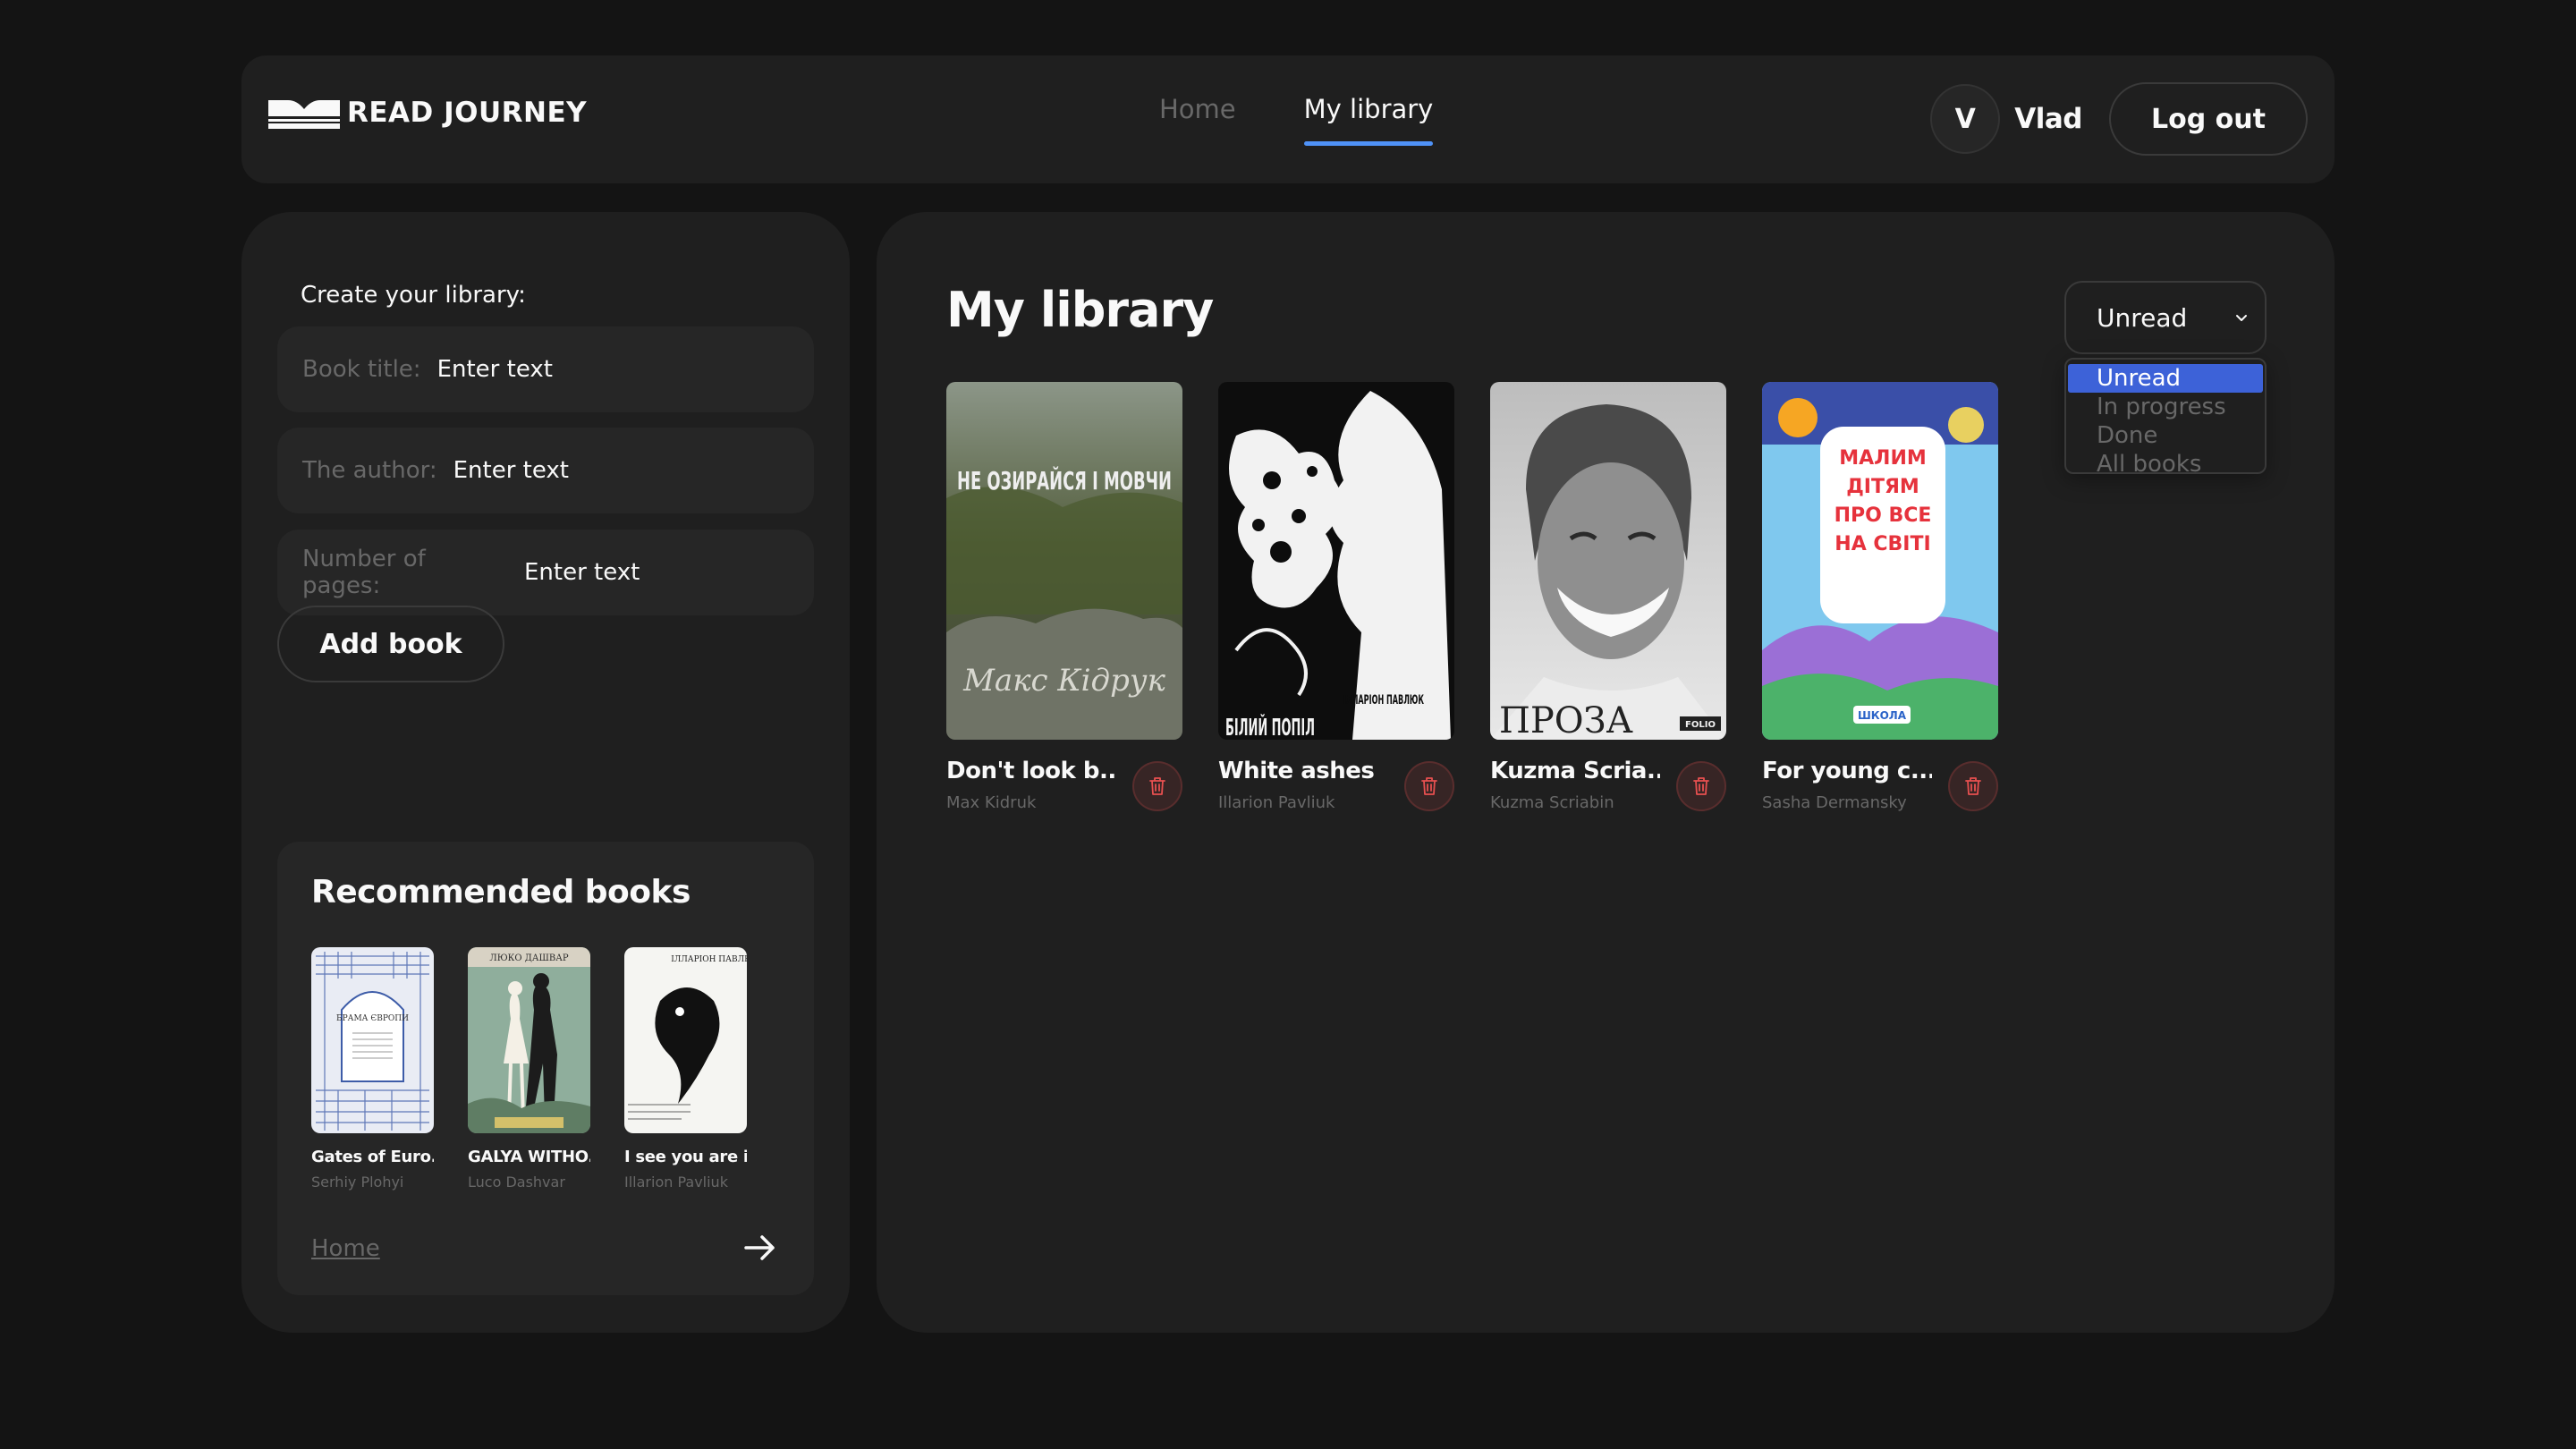 The width and height of the screenshot is (2576, 1449). I want to click on book-title: White ashes, so click(1296, 771).